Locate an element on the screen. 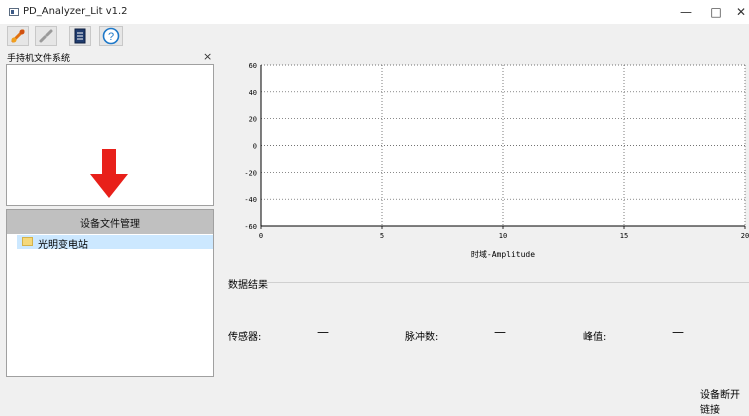  x-axis-label: 时域-Amplitude is located at coordinates (503, 254).